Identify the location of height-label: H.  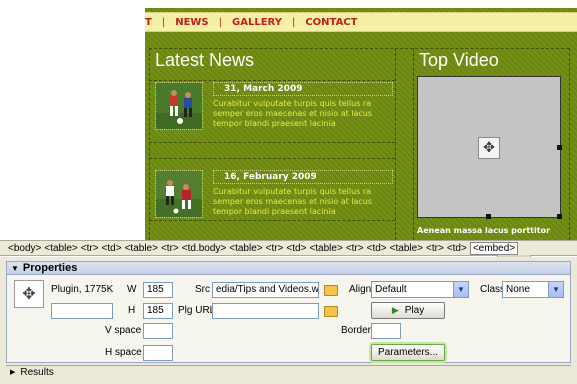
(132, 310).